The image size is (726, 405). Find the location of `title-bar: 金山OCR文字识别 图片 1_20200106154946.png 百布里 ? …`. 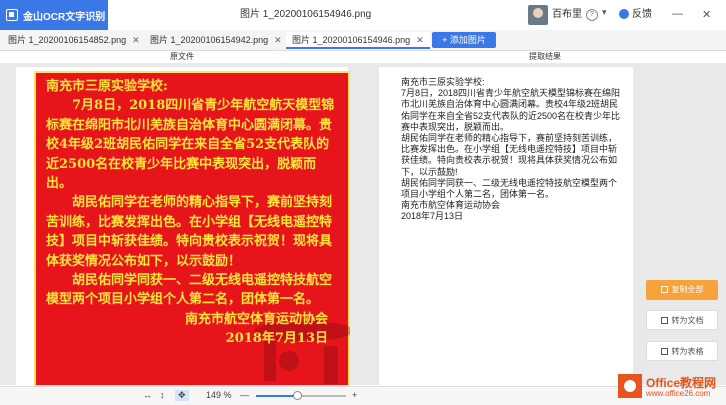

title-bar: 金山OCR文字识别 图片 1_20200106154946.png 百布里 ? … is located at coordinates (363, 15).